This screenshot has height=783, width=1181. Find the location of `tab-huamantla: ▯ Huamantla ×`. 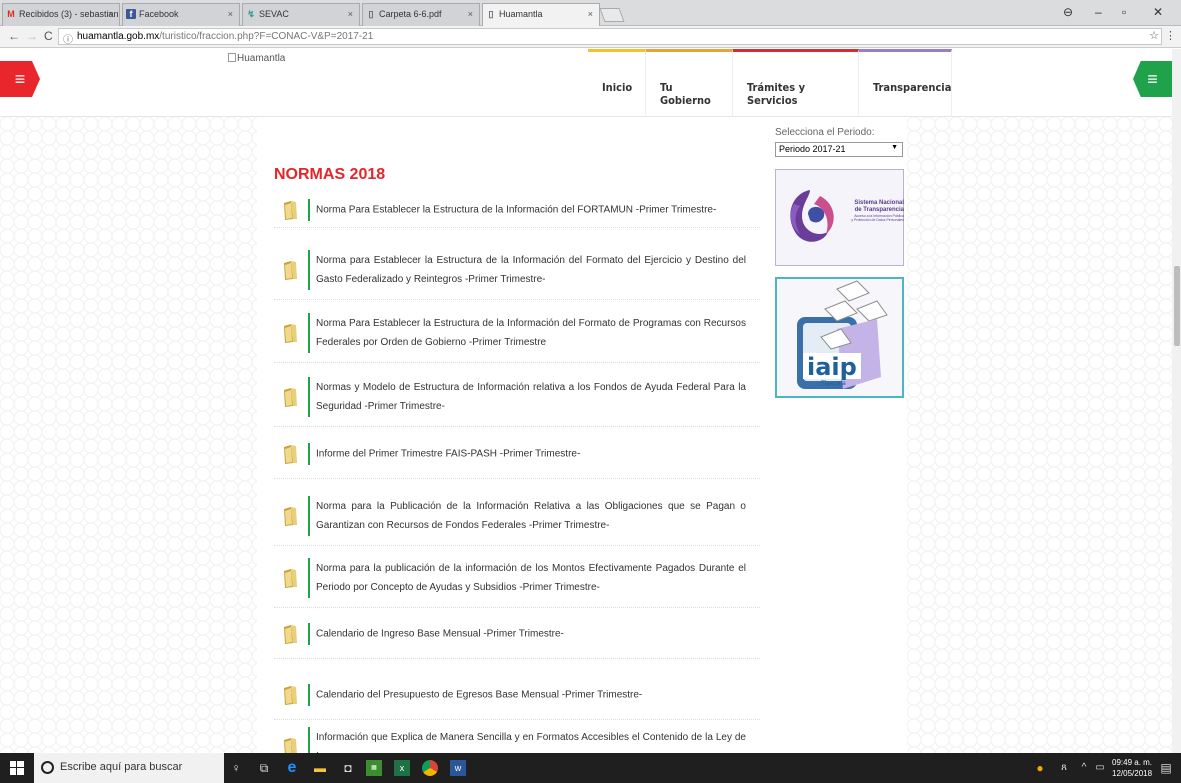

tab-huamantla: ▯ Huamantla × is located at coordinates (541, 15).